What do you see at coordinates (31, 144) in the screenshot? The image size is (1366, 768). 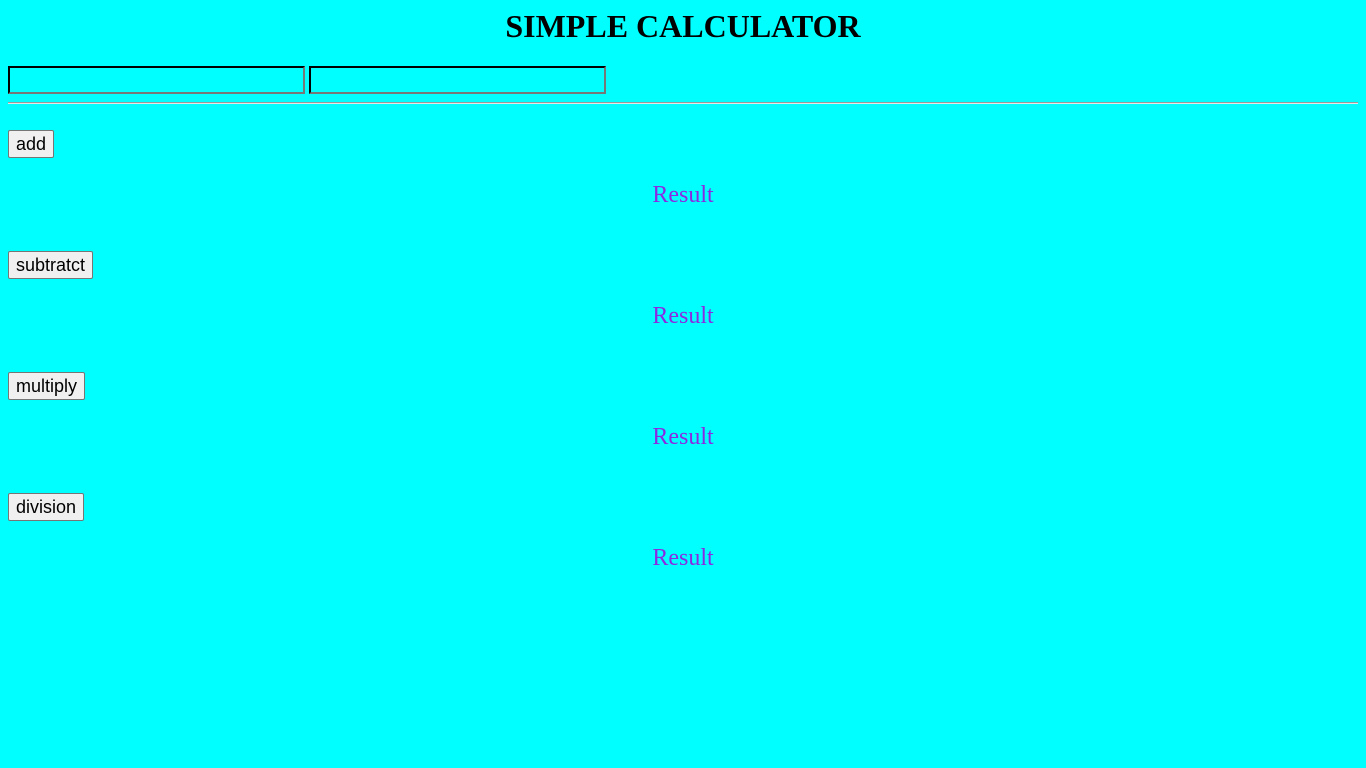 I see `add-button: add` at bounding box center [31, 144].